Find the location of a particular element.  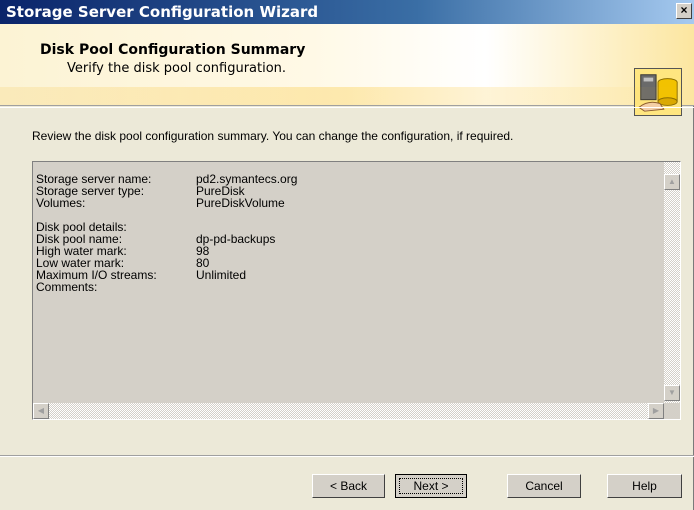

cancel-button: Cancel is located at coordinates (544, 486).